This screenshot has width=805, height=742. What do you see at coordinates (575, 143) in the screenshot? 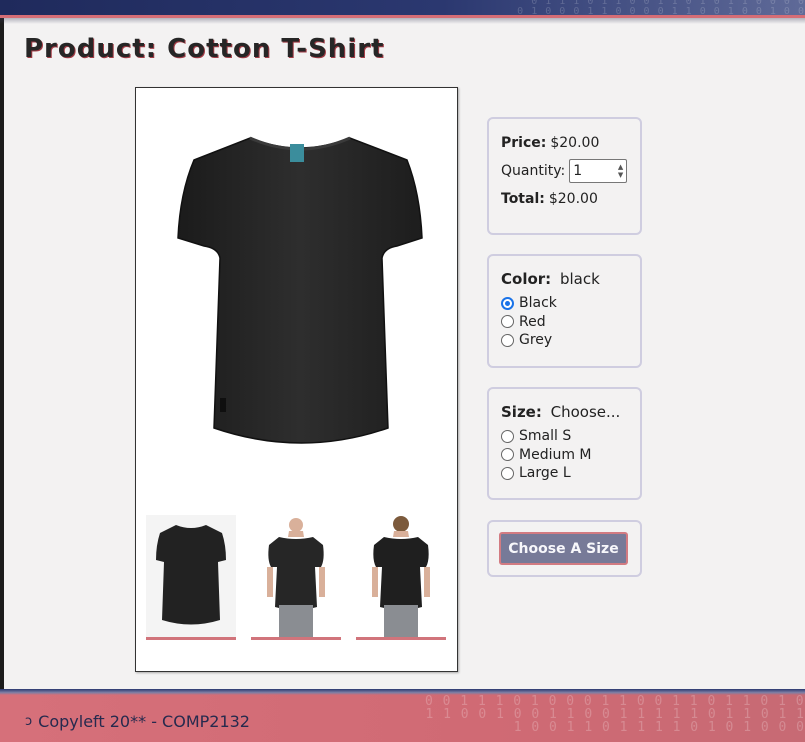
I see `price-value: $20.00` at bounding box center [575, 143].